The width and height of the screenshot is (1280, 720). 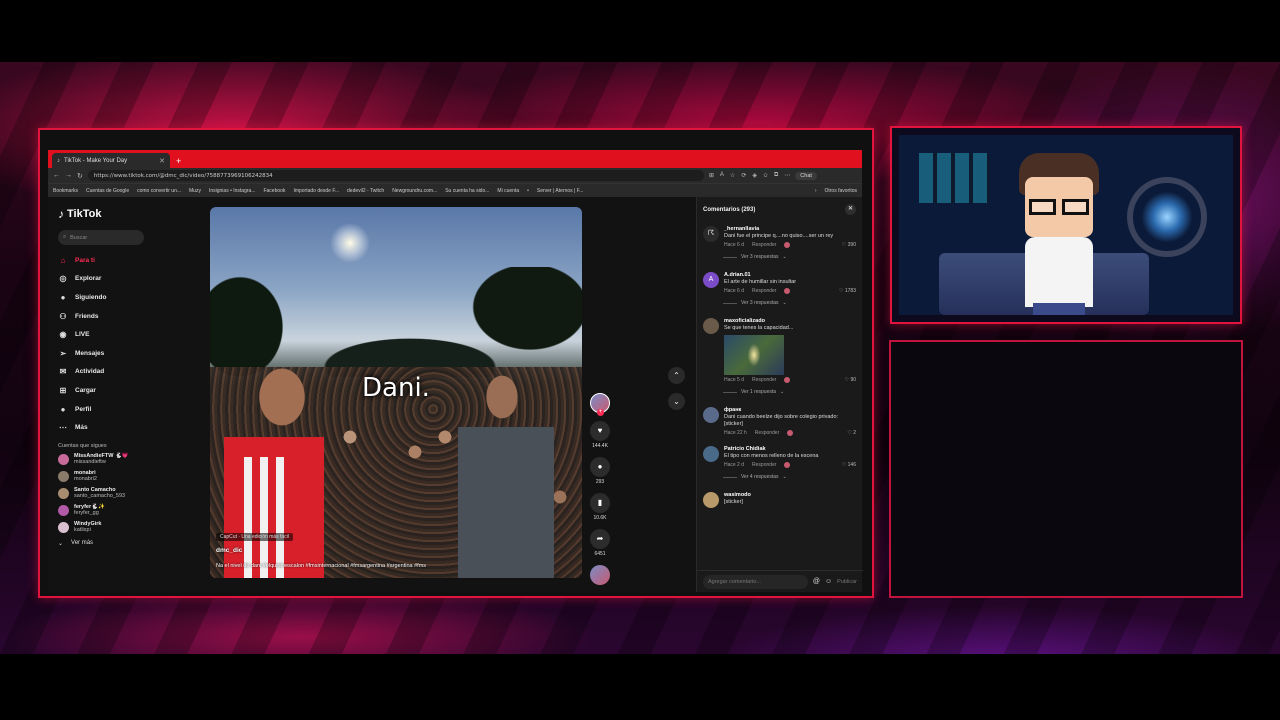 I want to click on chat-button: Chat, so click(x=806, y=175).